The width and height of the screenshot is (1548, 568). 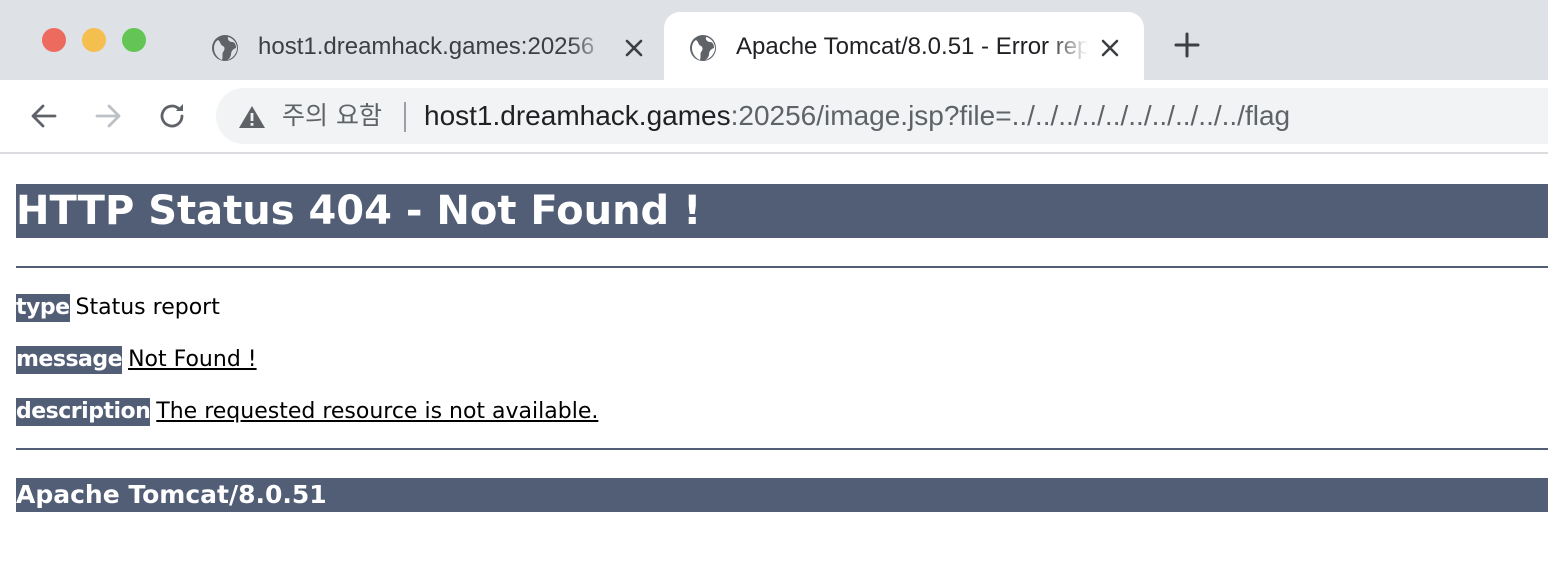 I want to click on tab-title: Apache Tomcat/8.0.51 - Error report, so click(x=912, y=47).